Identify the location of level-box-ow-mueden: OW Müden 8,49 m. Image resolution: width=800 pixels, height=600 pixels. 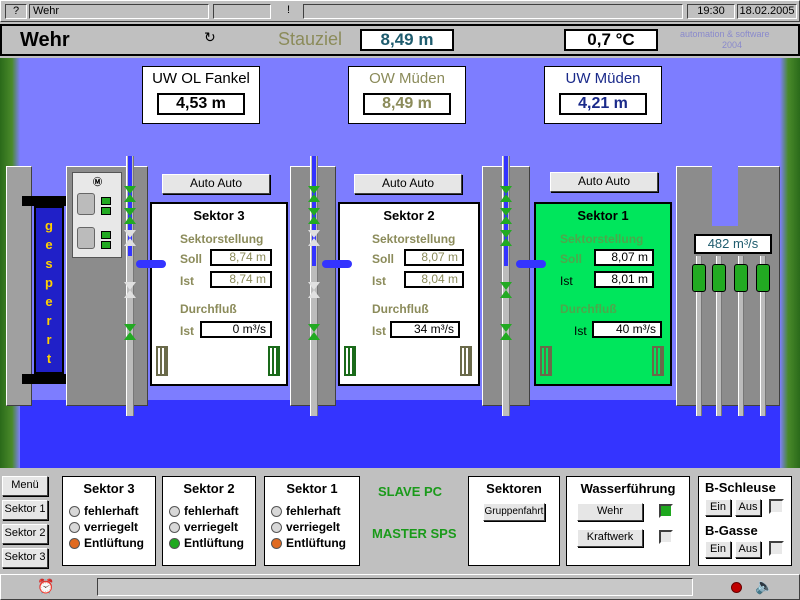
(407, 95).